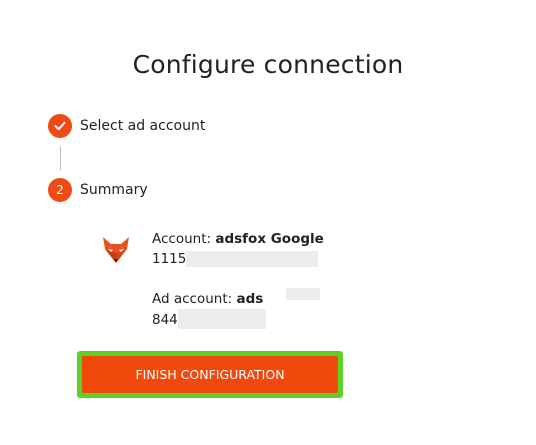 This screenshot has height=445, width=536. What do you see at coordinates (222, 319) in the screenshot?
I see `ad-account-id-redacted` at bounding box center [222, 319].